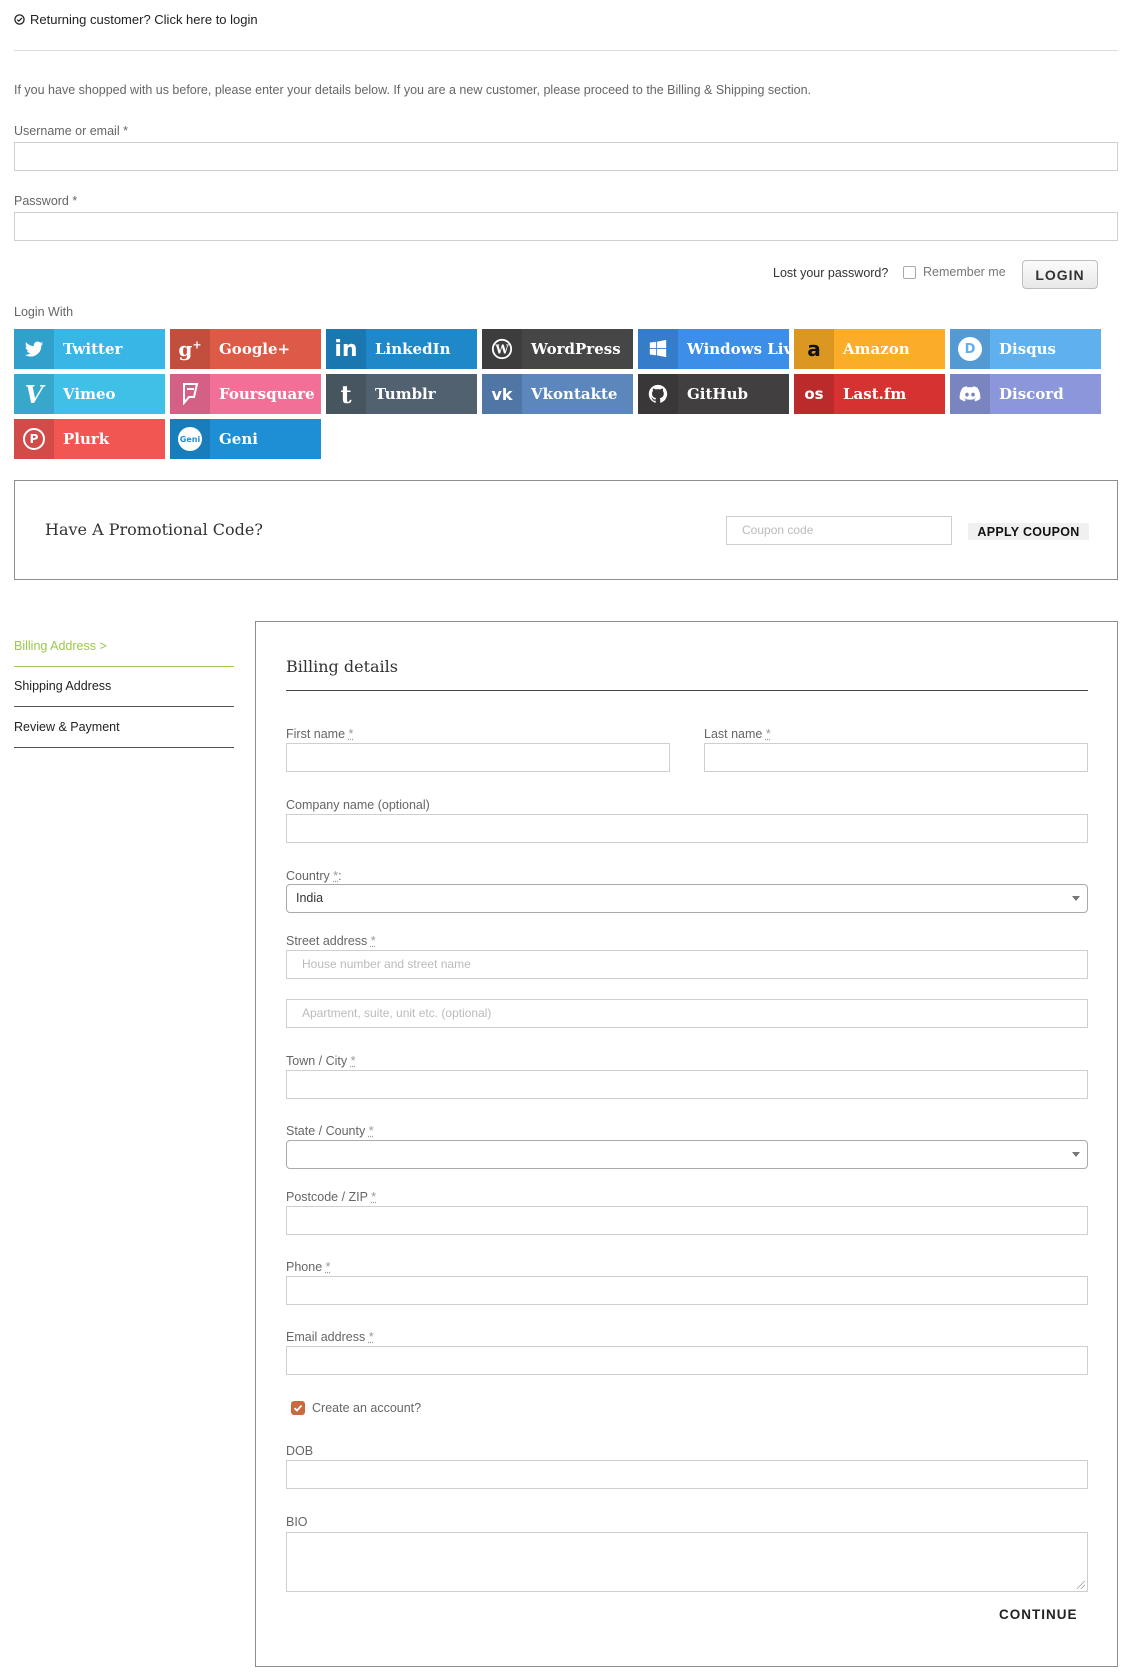  I want to click on first-name-input, so click(478, 757).